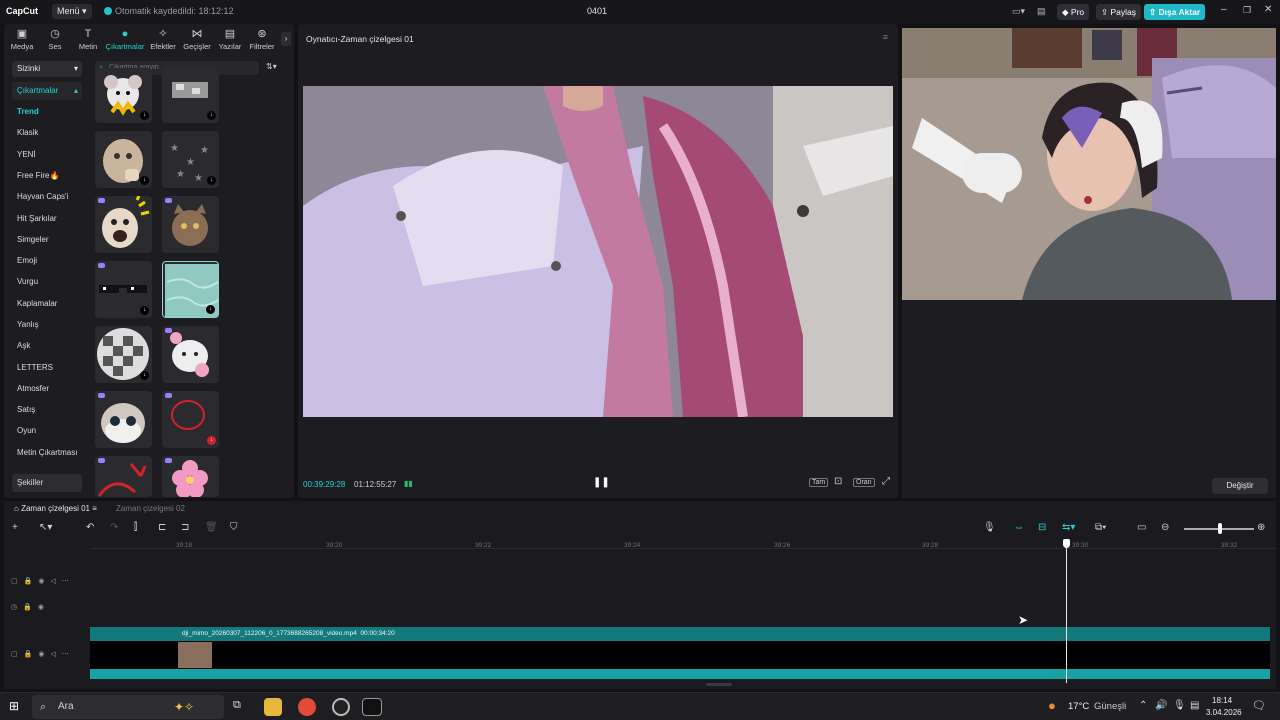  I want to click on for-you-select: Sizinki ▾, so click(47, 69).